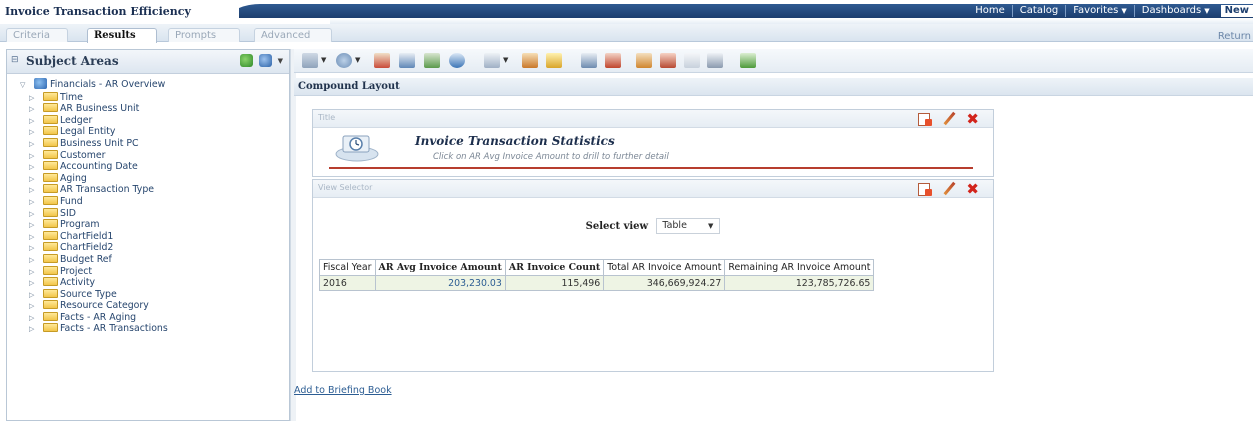 The height and width of the screenshot is (421, 1253). I want to click on tree-folder: ▷ Aging, so click(148, 178).